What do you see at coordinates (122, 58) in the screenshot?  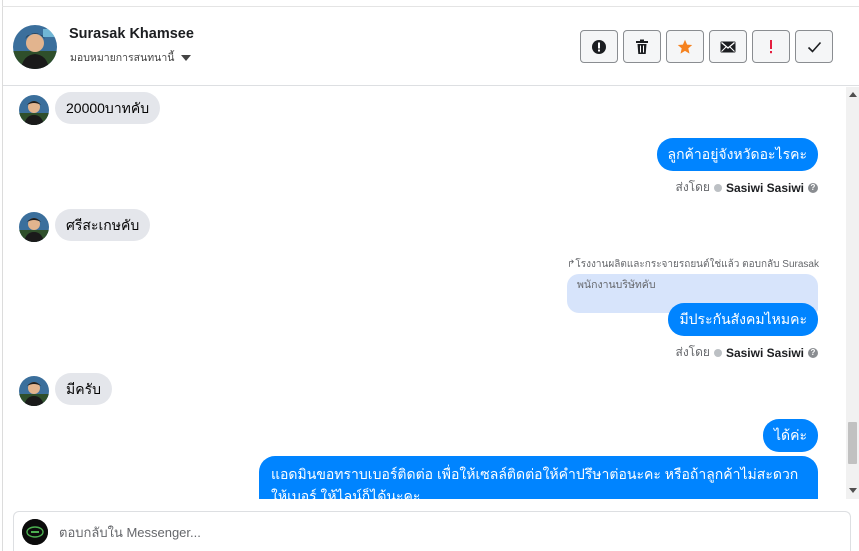 I see `assign-label: มอบหมายการสนทนานี้` at bounding box center [122, 58].